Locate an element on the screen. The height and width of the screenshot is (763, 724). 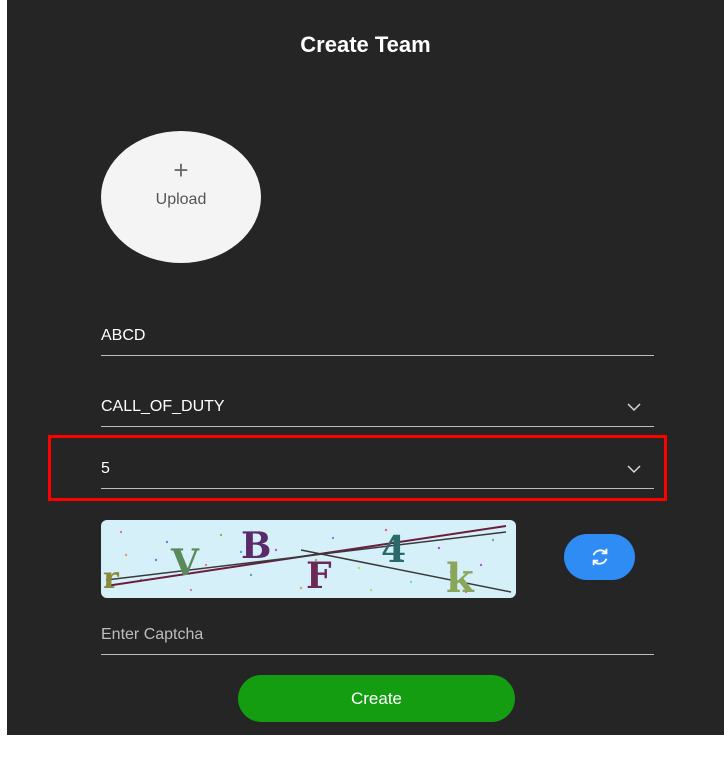
captcha-graphic: r V B F 4 k is located at coordinates (307, 561).